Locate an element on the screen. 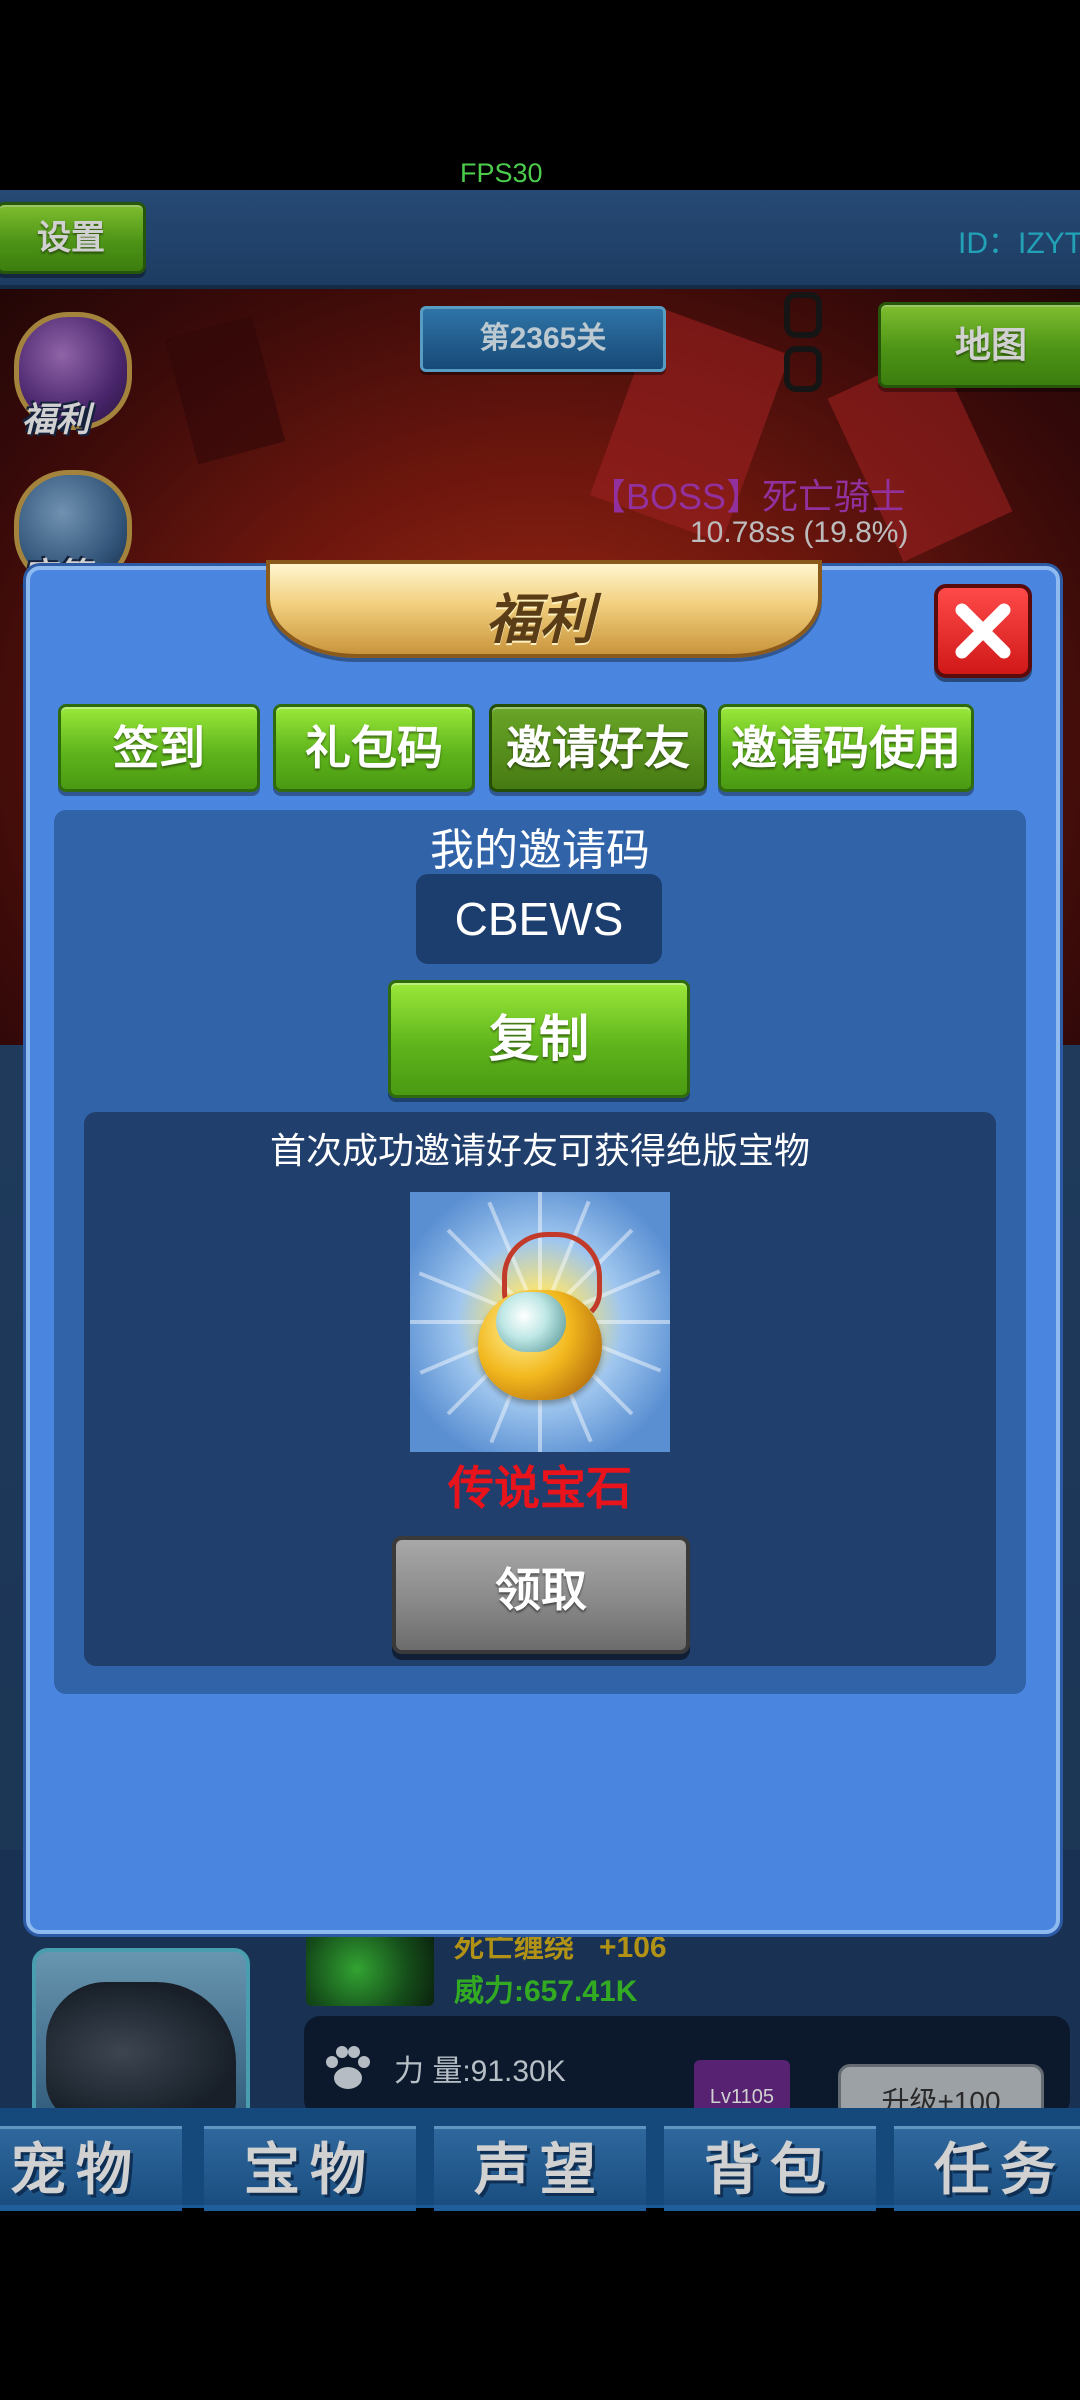 This screenshot has height=2400, width=1080. tab-redeem-invite-code: 邀请码使用 is located at coordinates (846, 748).